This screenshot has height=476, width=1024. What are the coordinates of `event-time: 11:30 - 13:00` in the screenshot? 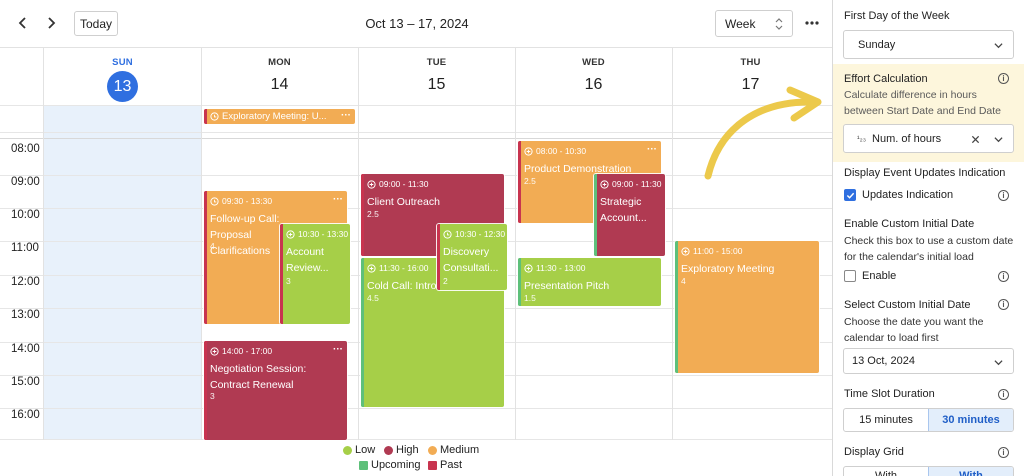 It's located at (554, 268).